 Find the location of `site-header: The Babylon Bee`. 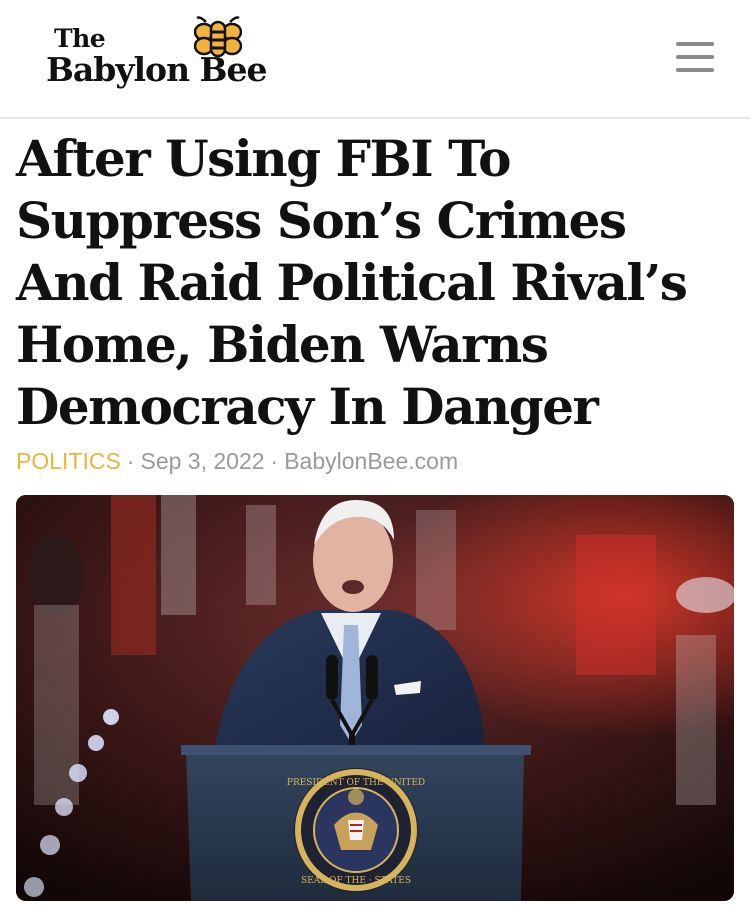

site-header: The Babylon Bee is located at coordinates (375, 59).